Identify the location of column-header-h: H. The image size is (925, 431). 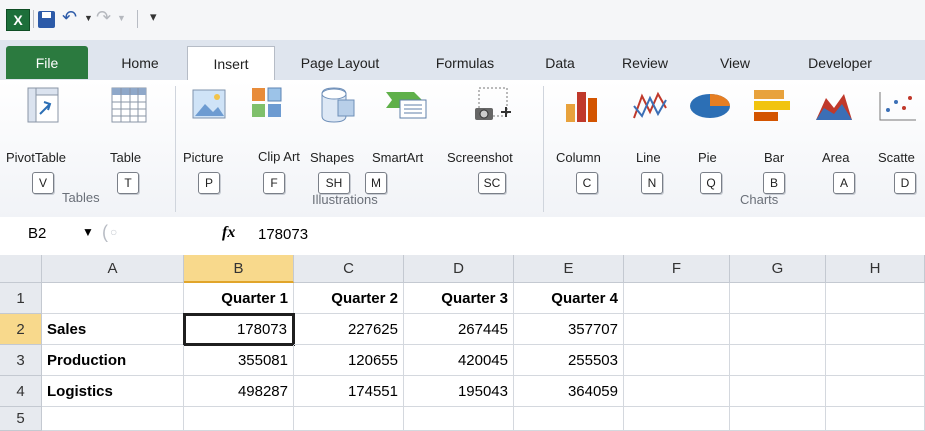
(875, 269).